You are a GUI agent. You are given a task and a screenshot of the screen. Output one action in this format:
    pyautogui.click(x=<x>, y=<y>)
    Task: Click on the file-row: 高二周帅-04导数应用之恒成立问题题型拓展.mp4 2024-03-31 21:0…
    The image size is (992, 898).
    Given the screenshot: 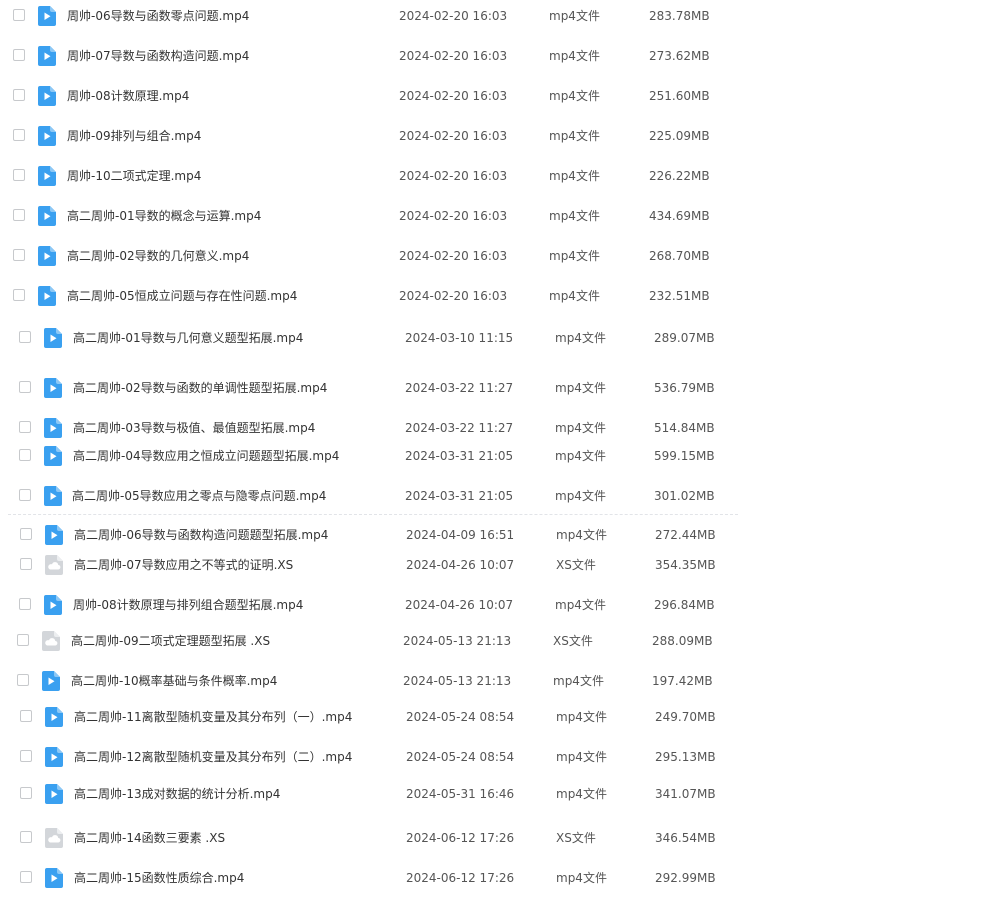 What is the action you would take?
    pyautogui.click(x=380, y=456)
    